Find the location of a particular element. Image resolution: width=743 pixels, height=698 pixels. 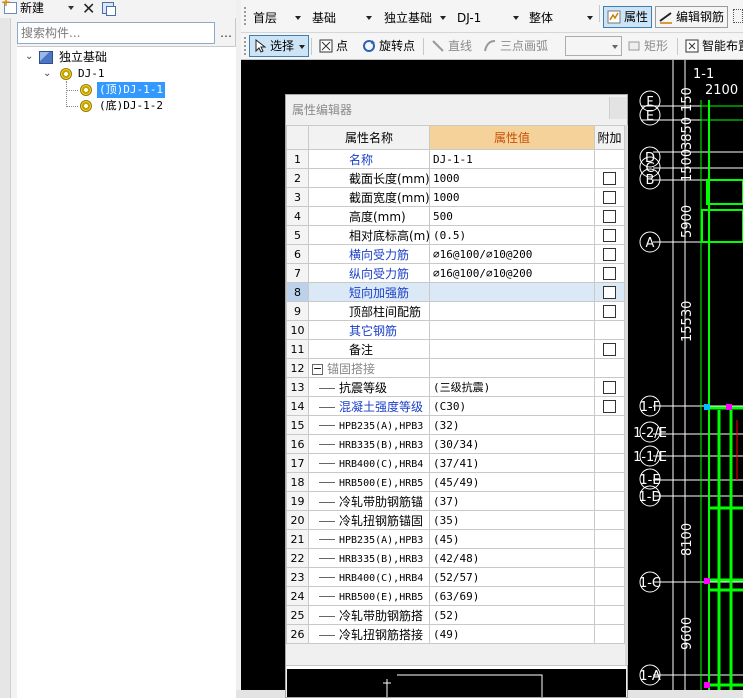

property-row: 7 纵向受力筋 ⌀16@100/⌀10@200 is located at coordinates (455, 273).